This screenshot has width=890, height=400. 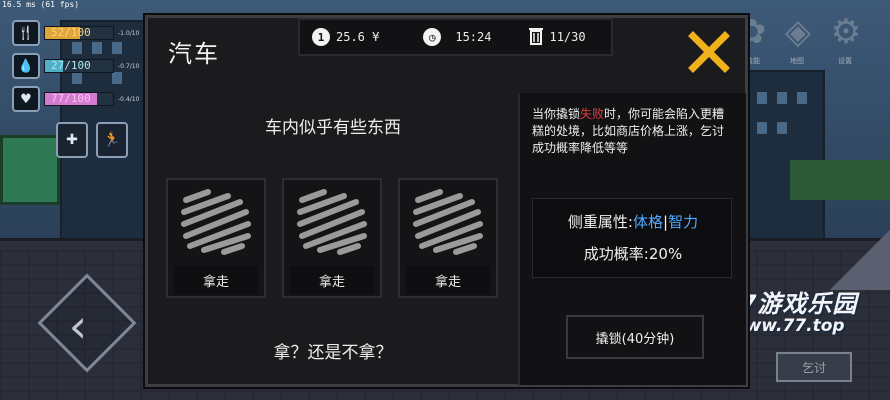 I want to click on skill-label: 技能, so click(x=753, y=61).